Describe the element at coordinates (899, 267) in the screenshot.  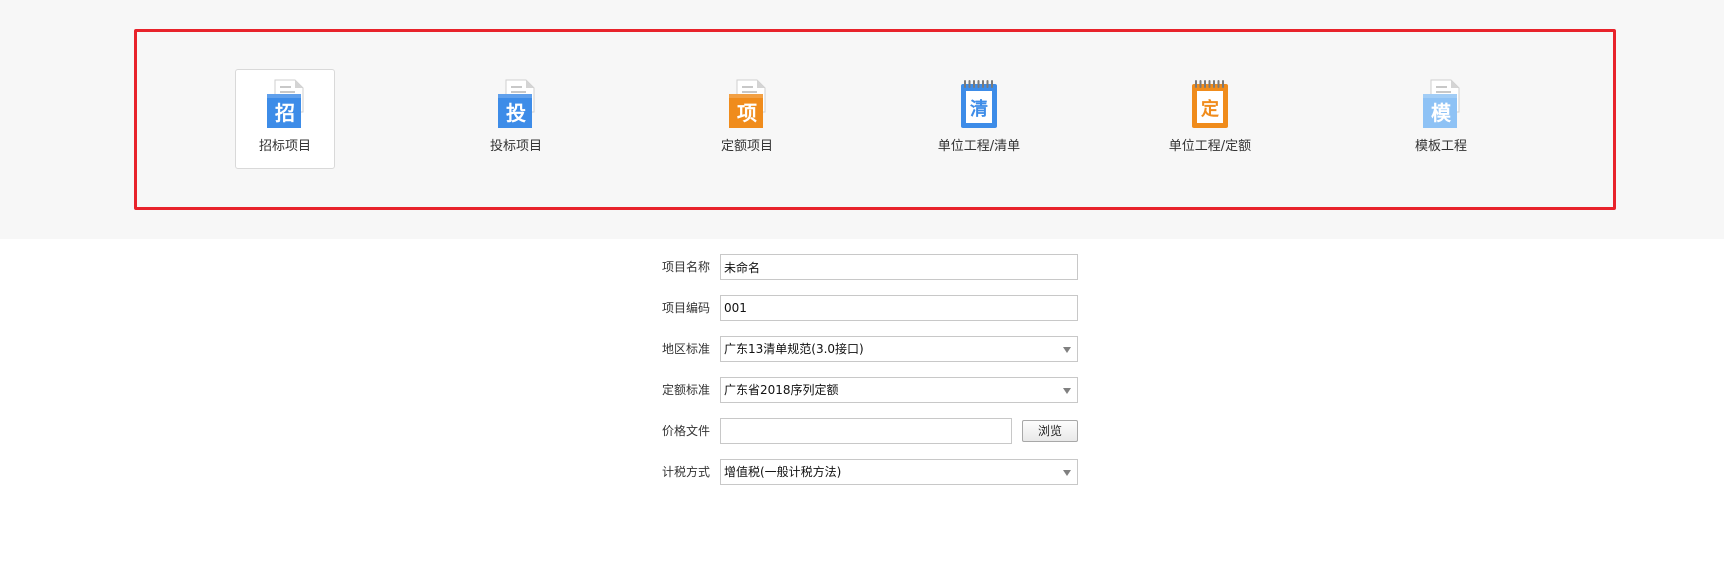
I see `project-name-input` at that location.